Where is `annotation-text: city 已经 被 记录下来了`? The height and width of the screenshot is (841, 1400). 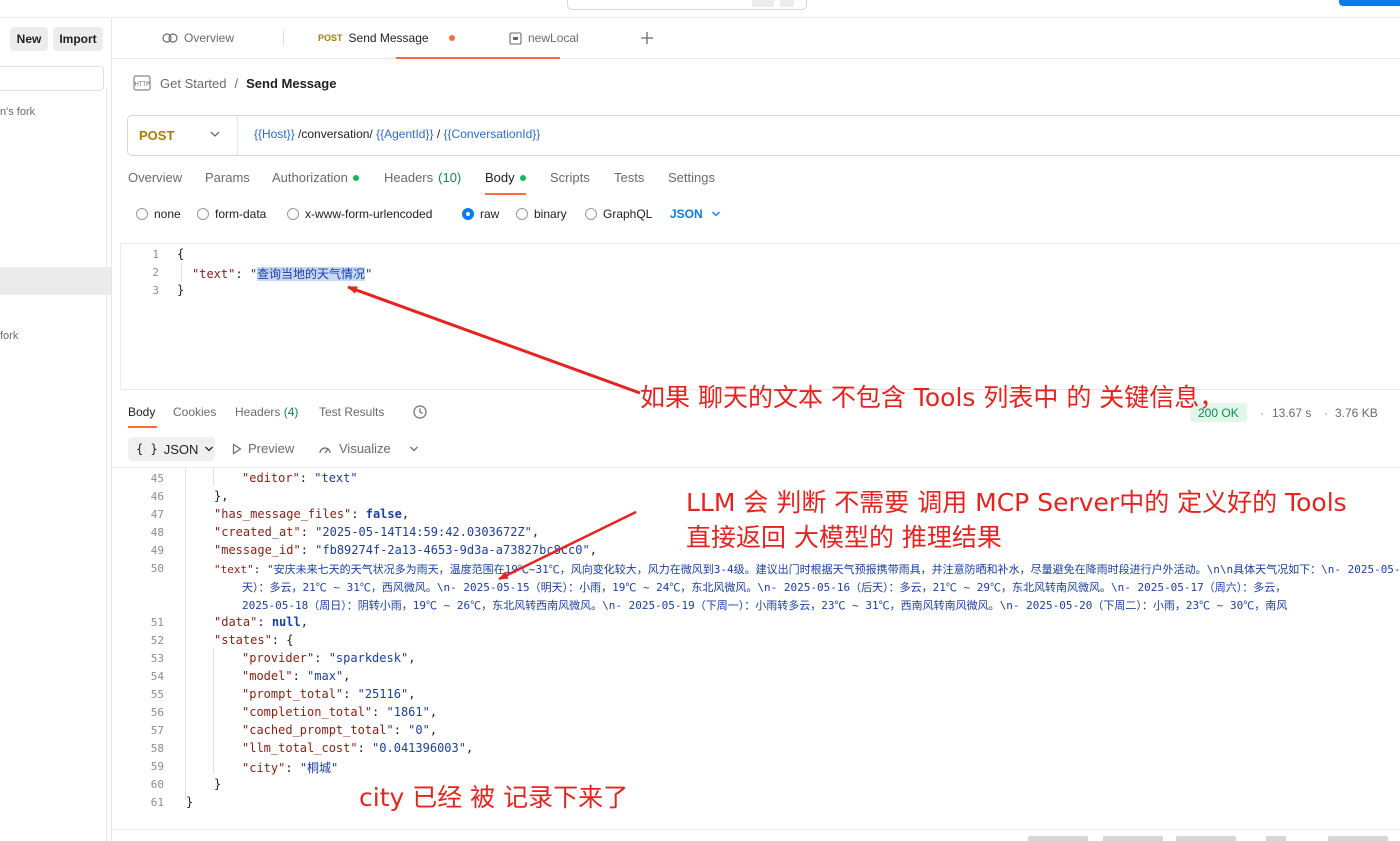 annotation-text: city 已经 被 记录下来了 is located at coordinates (494, 797).